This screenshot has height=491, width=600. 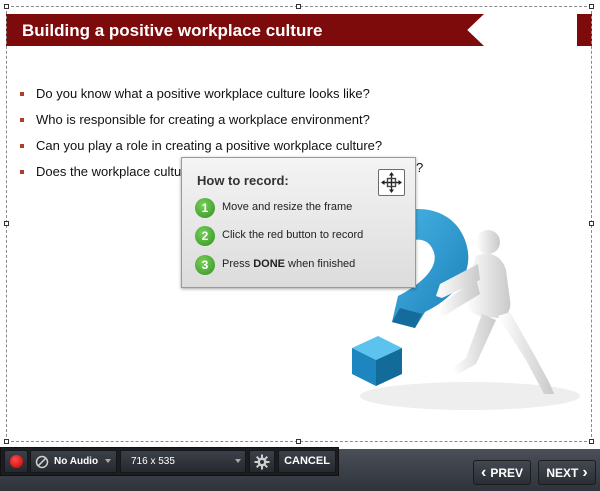 I want to click on mute-icon, so click(x=42, y=462).